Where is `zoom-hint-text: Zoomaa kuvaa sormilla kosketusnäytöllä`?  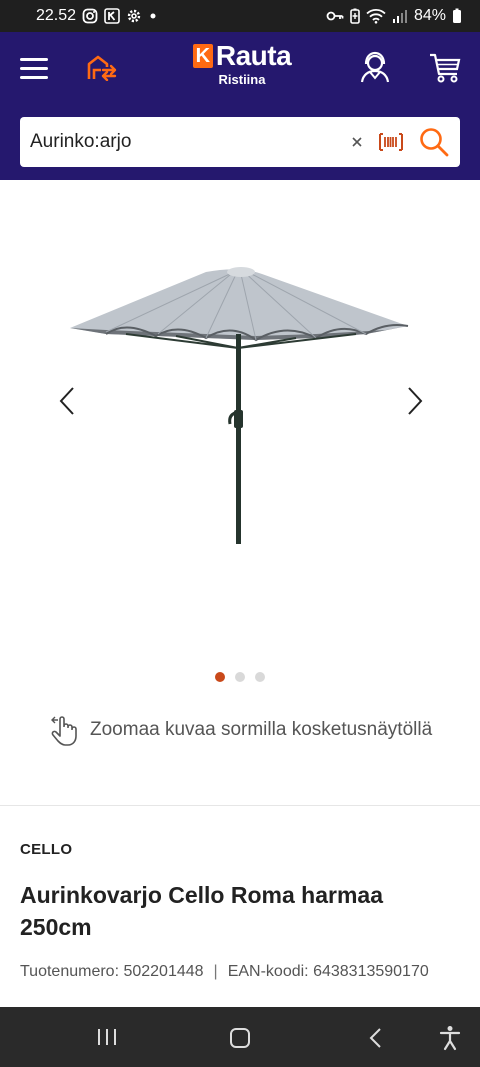
zoom-hint-text: Zoomaa kuvaa sormilla kosketusnäytöllä is located at coordinates (261, 729).